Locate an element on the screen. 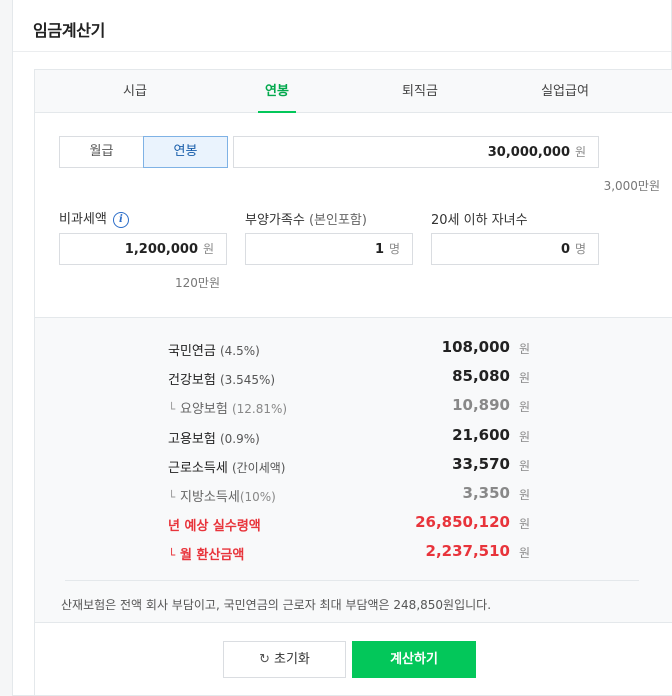  result-row-monthly-net: └ 월 환산금액 2,237,510 원 is located at coordinates (349, 552).